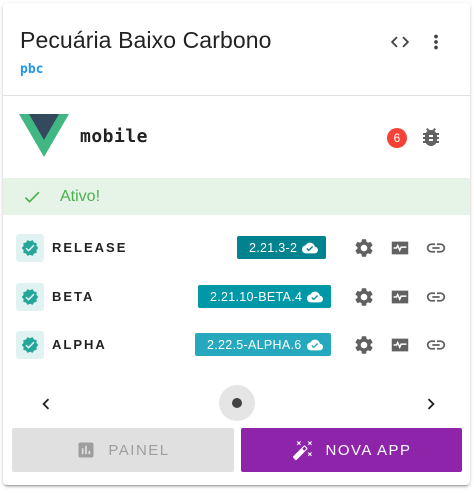 This screenshot has height=493, width=474. Describe the element at coordinates (368, 450) in the screenshot. I see `nova-app-label: NOVA APP` at that location.